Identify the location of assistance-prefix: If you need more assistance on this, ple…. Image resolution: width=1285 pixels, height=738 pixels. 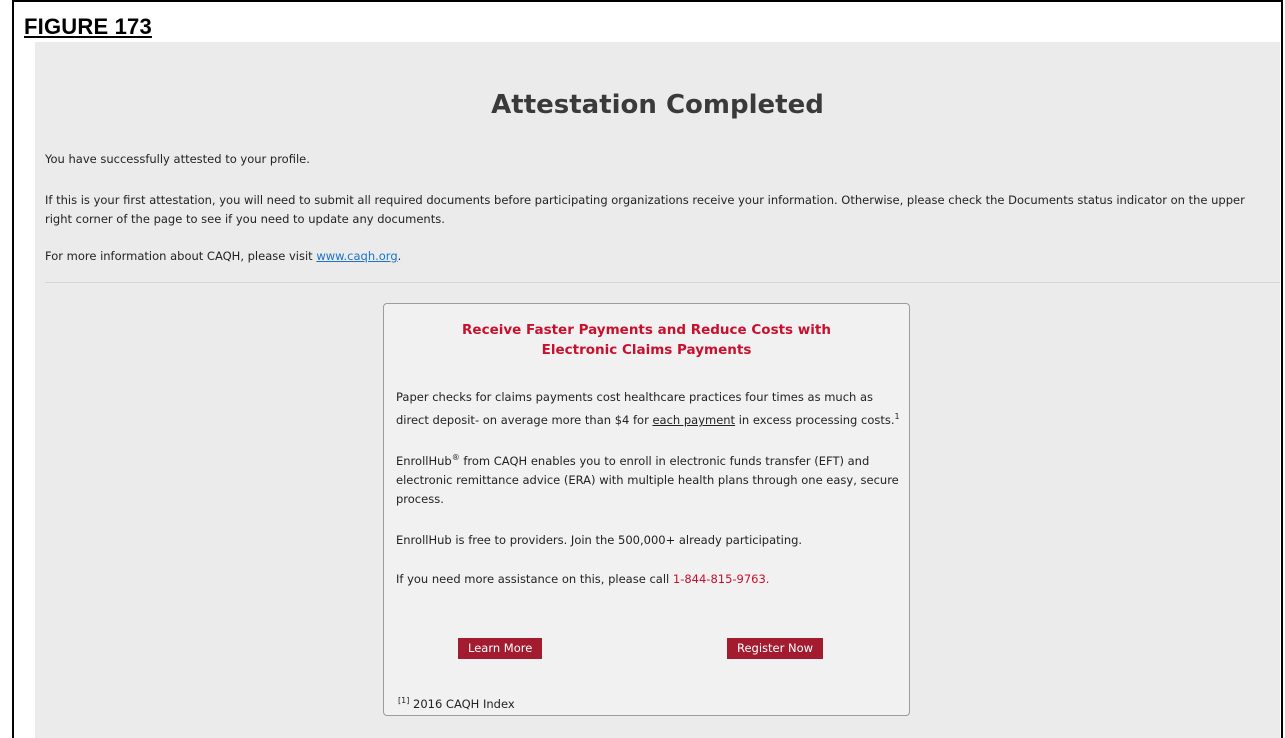
(534, 579).